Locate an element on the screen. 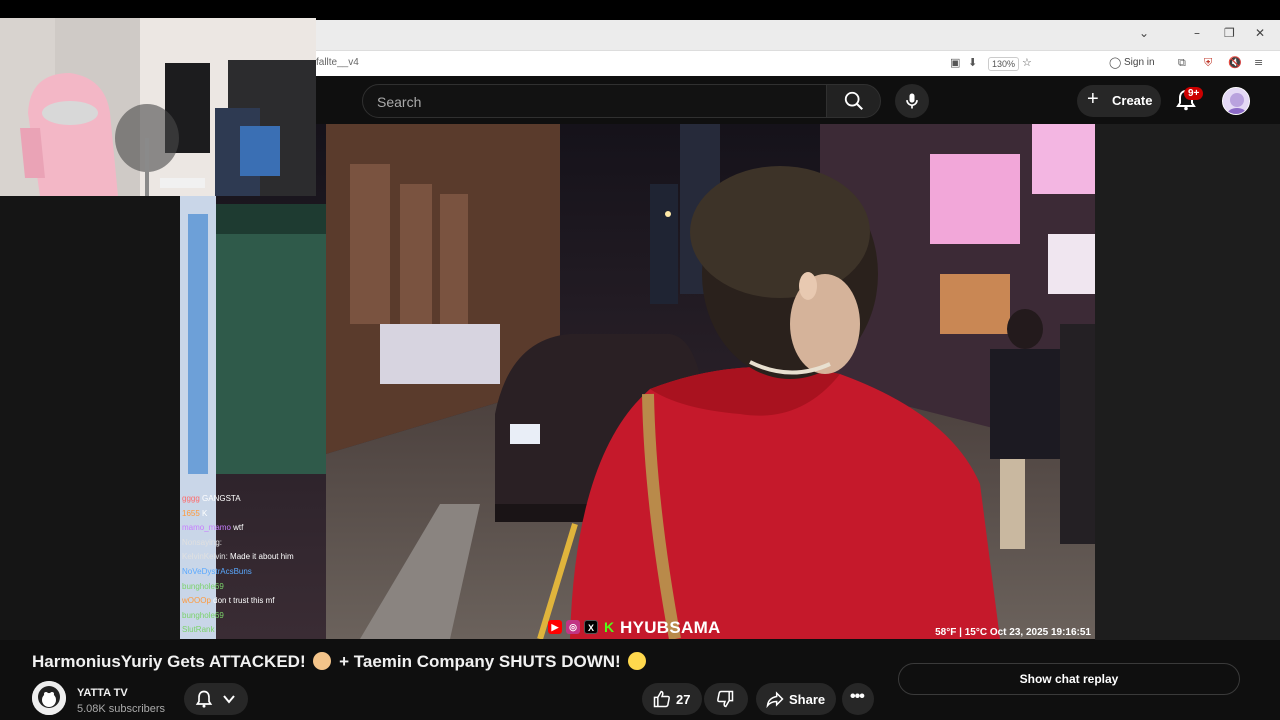 This screenshot has height=720, width=1280. channel-avatar-image is located at coordinates (49, 698).